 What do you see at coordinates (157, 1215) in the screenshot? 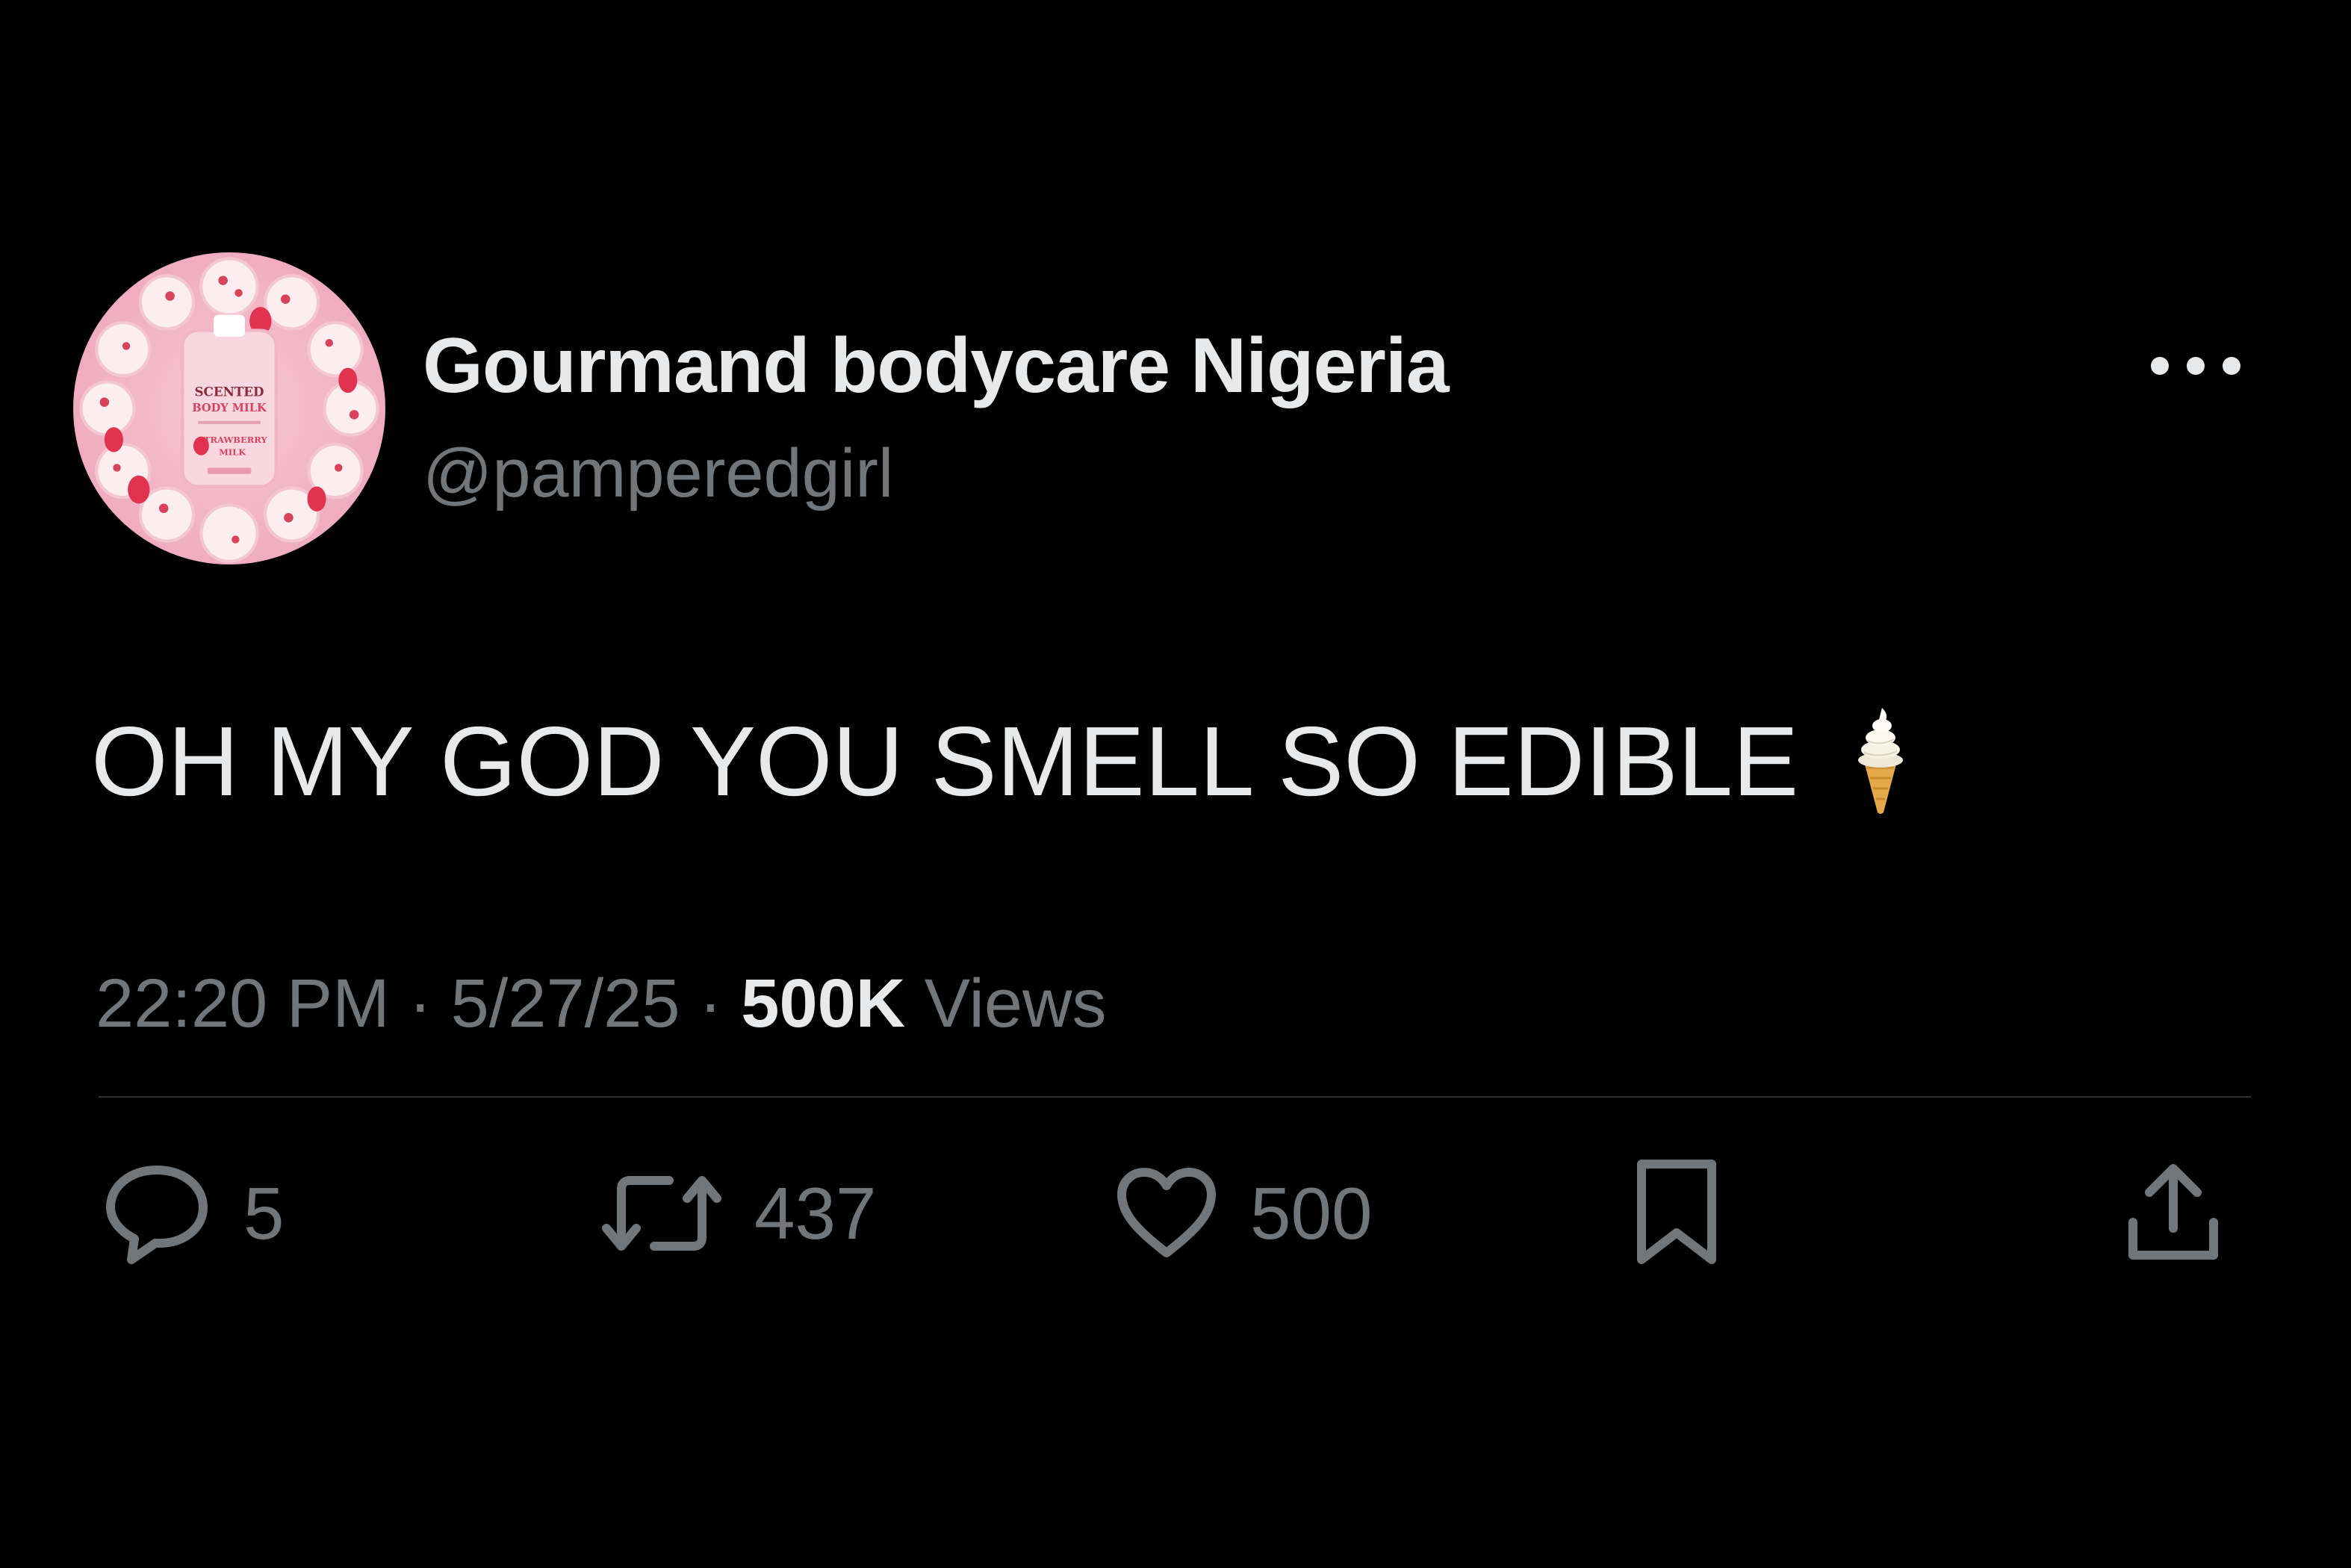
I see `reply-icon` at bounding box center [157, 1215].